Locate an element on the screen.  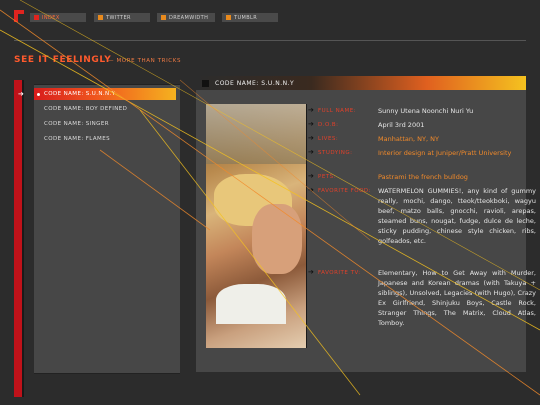
tab-tumblr-label: TUMBLR is located at coordinates (246, 17).